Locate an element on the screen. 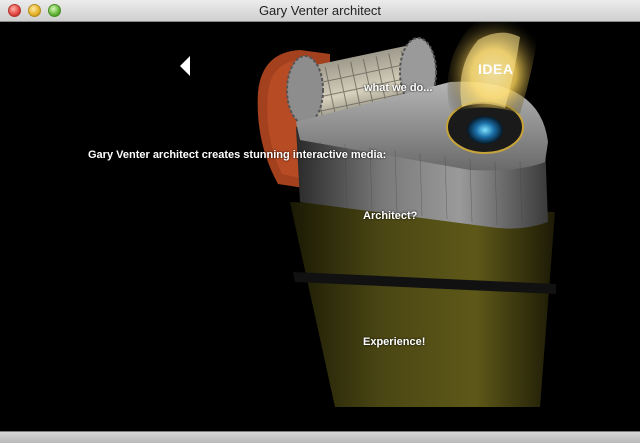 The height and width of the screenshot is (443, 640). back-arrow-icon is located at coordinates (186, 66).